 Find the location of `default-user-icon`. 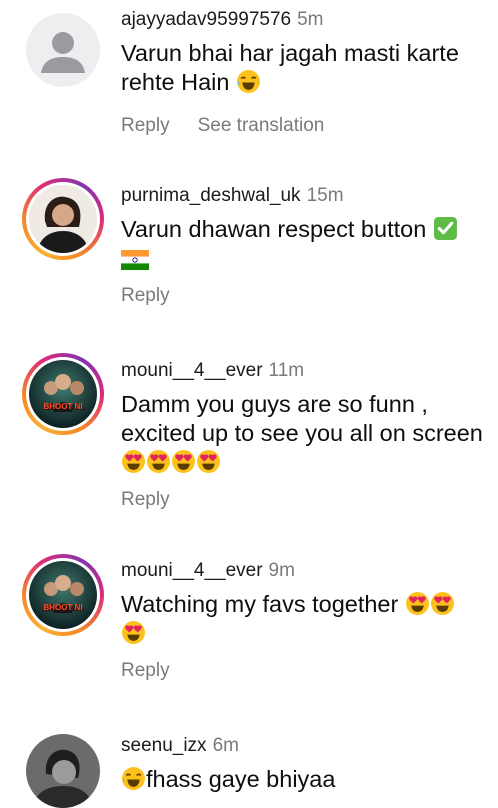

default-user-icon is located at coordinates (63, 52).